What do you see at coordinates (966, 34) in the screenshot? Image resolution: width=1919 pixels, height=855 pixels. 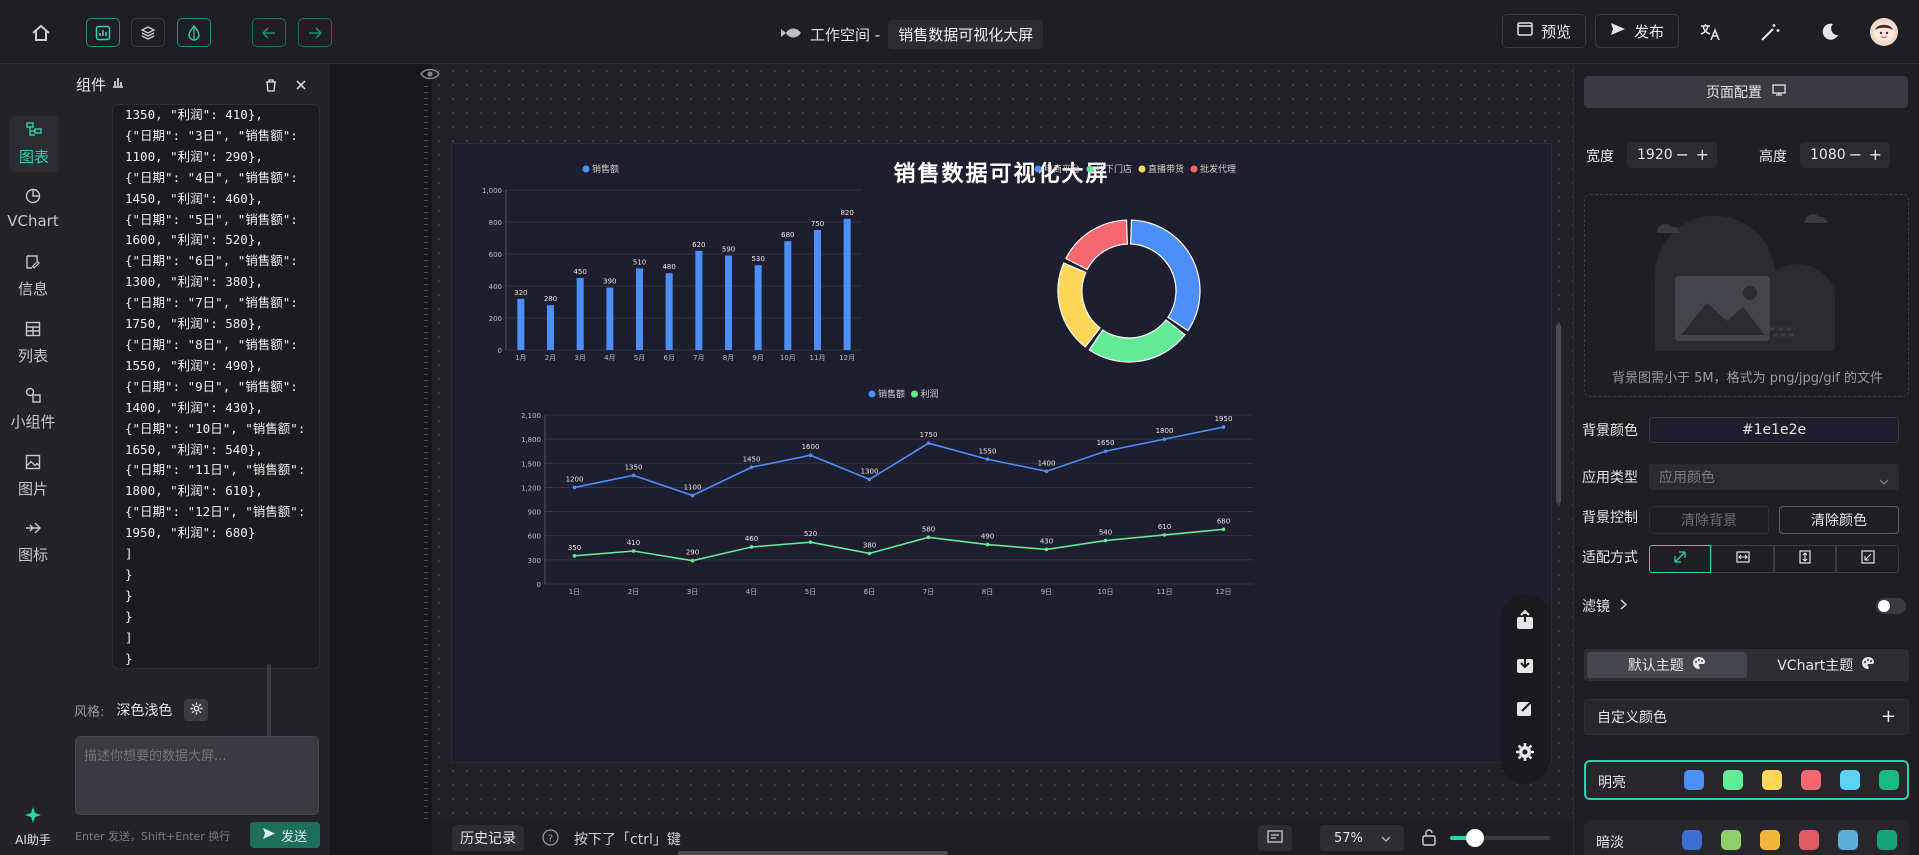 I see `page-title: 销售数据可视化大屏` at bounding box center [966, 34].